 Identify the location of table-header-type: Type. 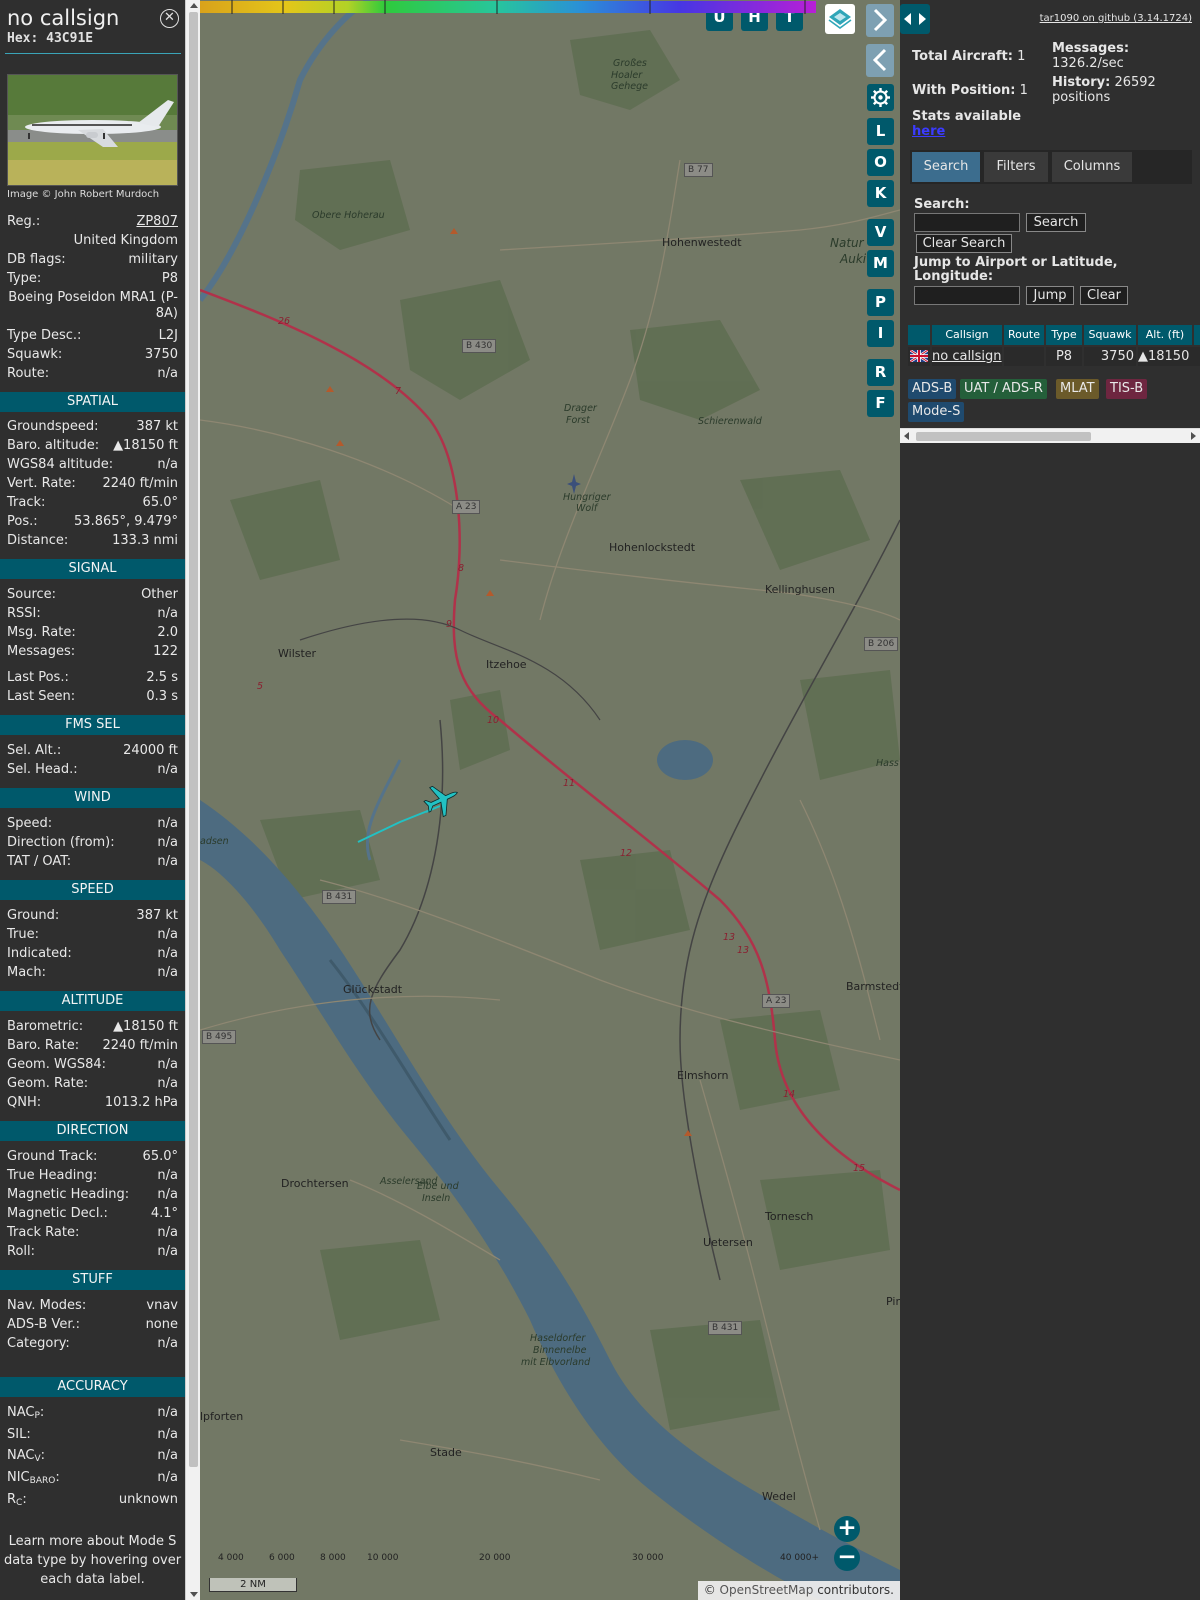
(1064, 335).